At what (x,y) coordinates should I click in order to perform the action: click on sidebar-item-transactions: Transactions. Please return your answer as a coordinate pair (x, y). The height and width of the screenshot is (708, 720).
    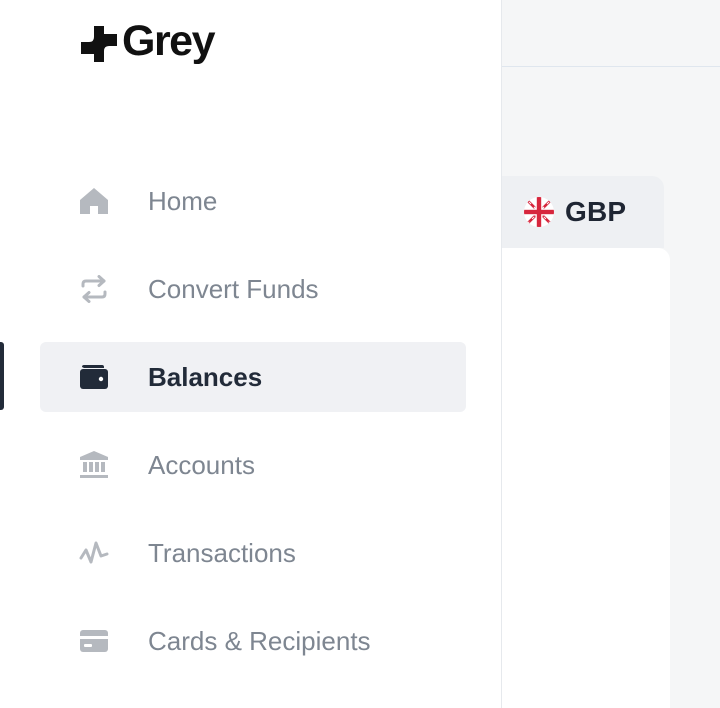
    Looking at the image, I should click on (253, 553).